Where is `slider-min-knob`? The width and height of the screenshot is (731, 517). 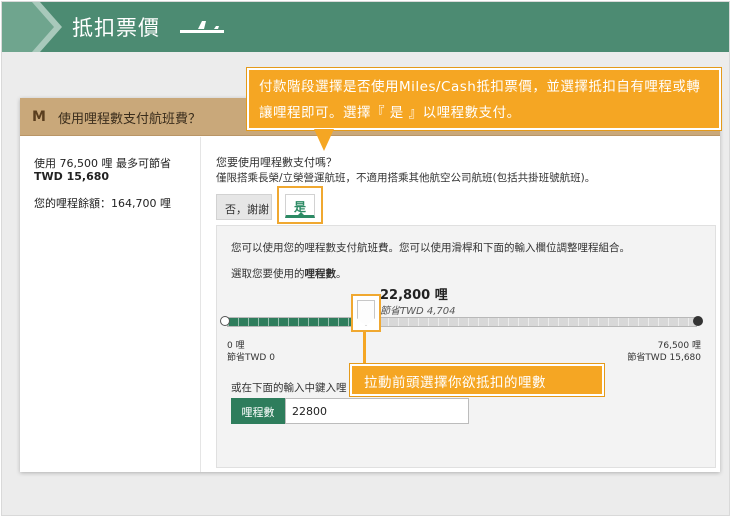 slider-min-knob is located at coordinates (225, 321).